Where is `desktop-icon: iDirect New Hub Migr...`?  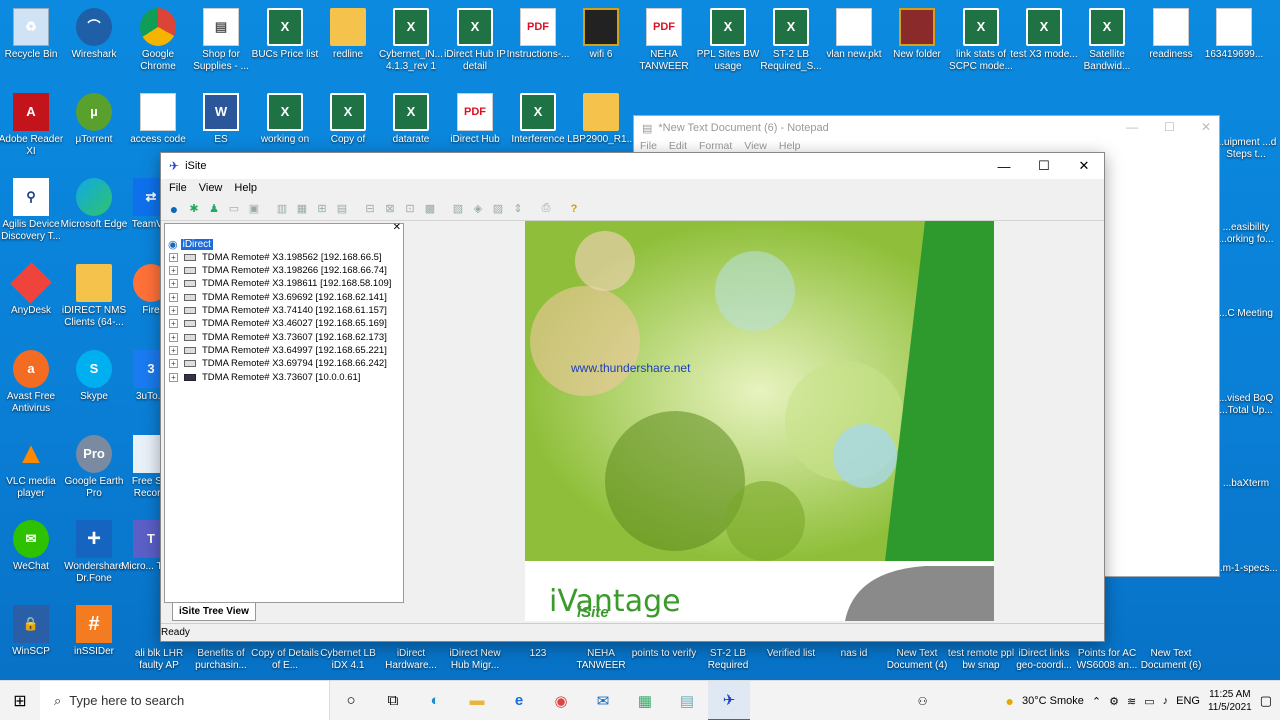 desktop-icon: iDirect New Hub Migr... is located at coordinates (475, 660).